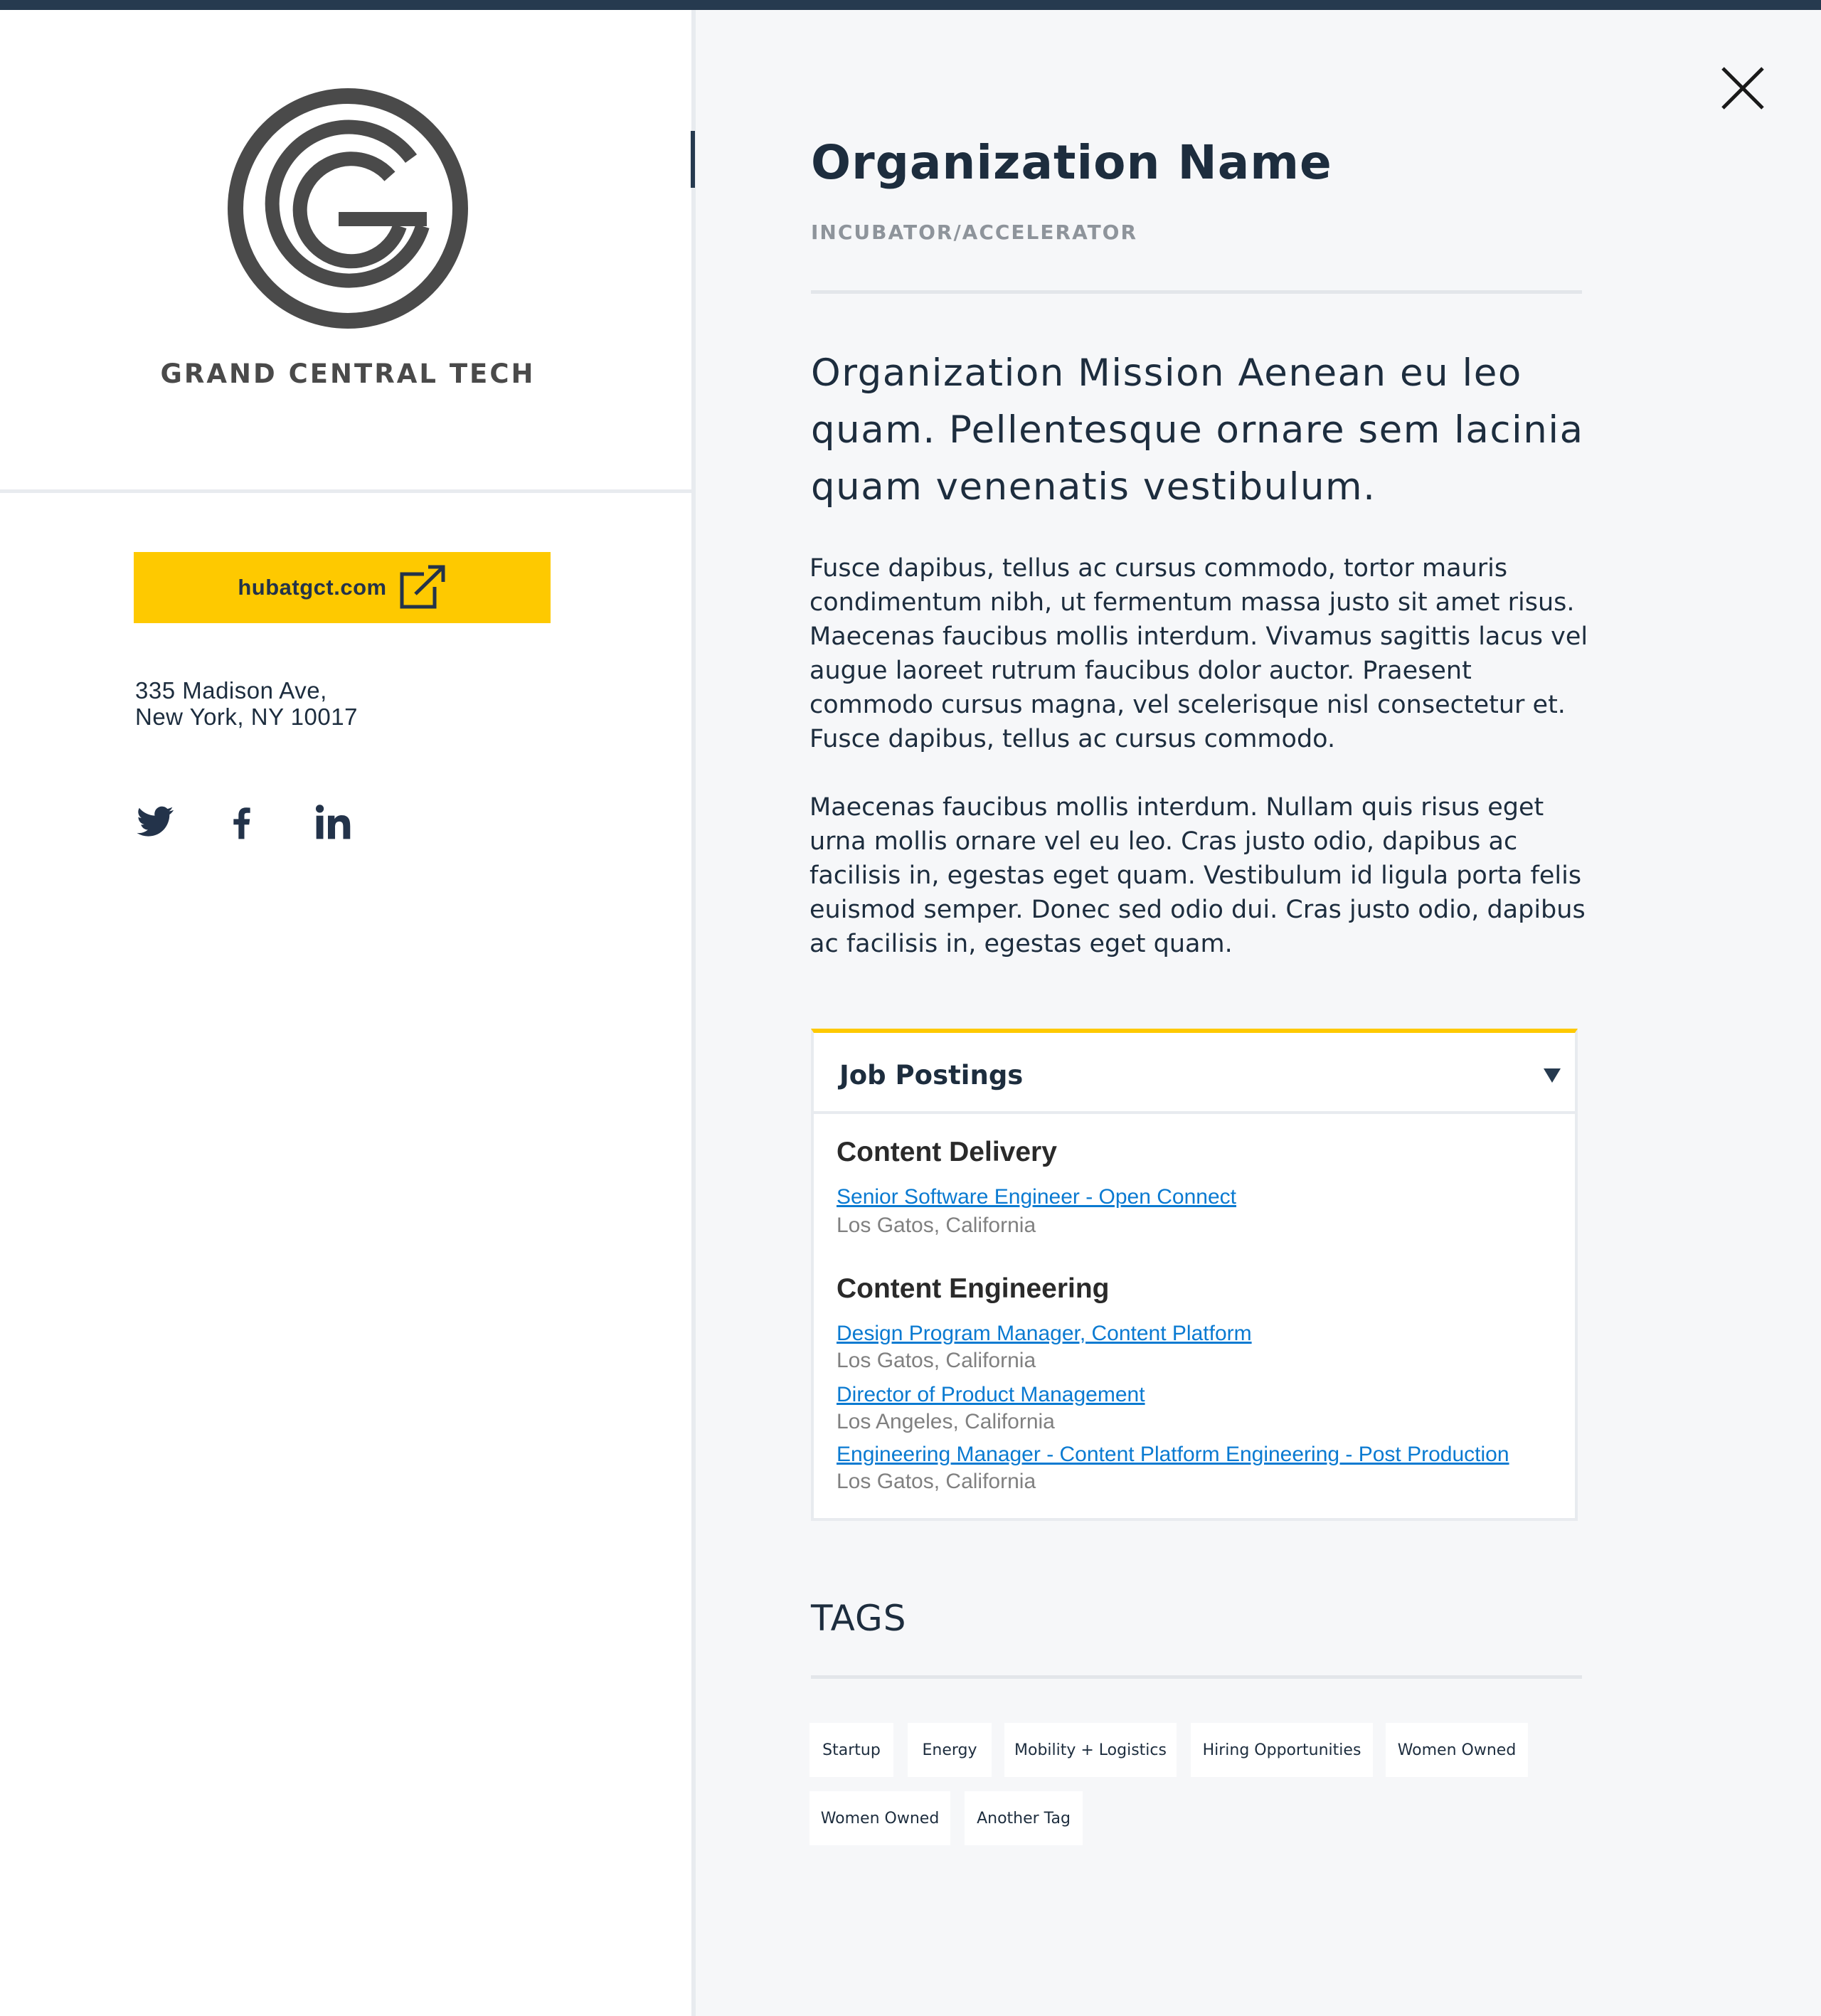 The height and width of the screenshot is (2016, 1821). I want to click on sidebar-divider, so click(345, 491).